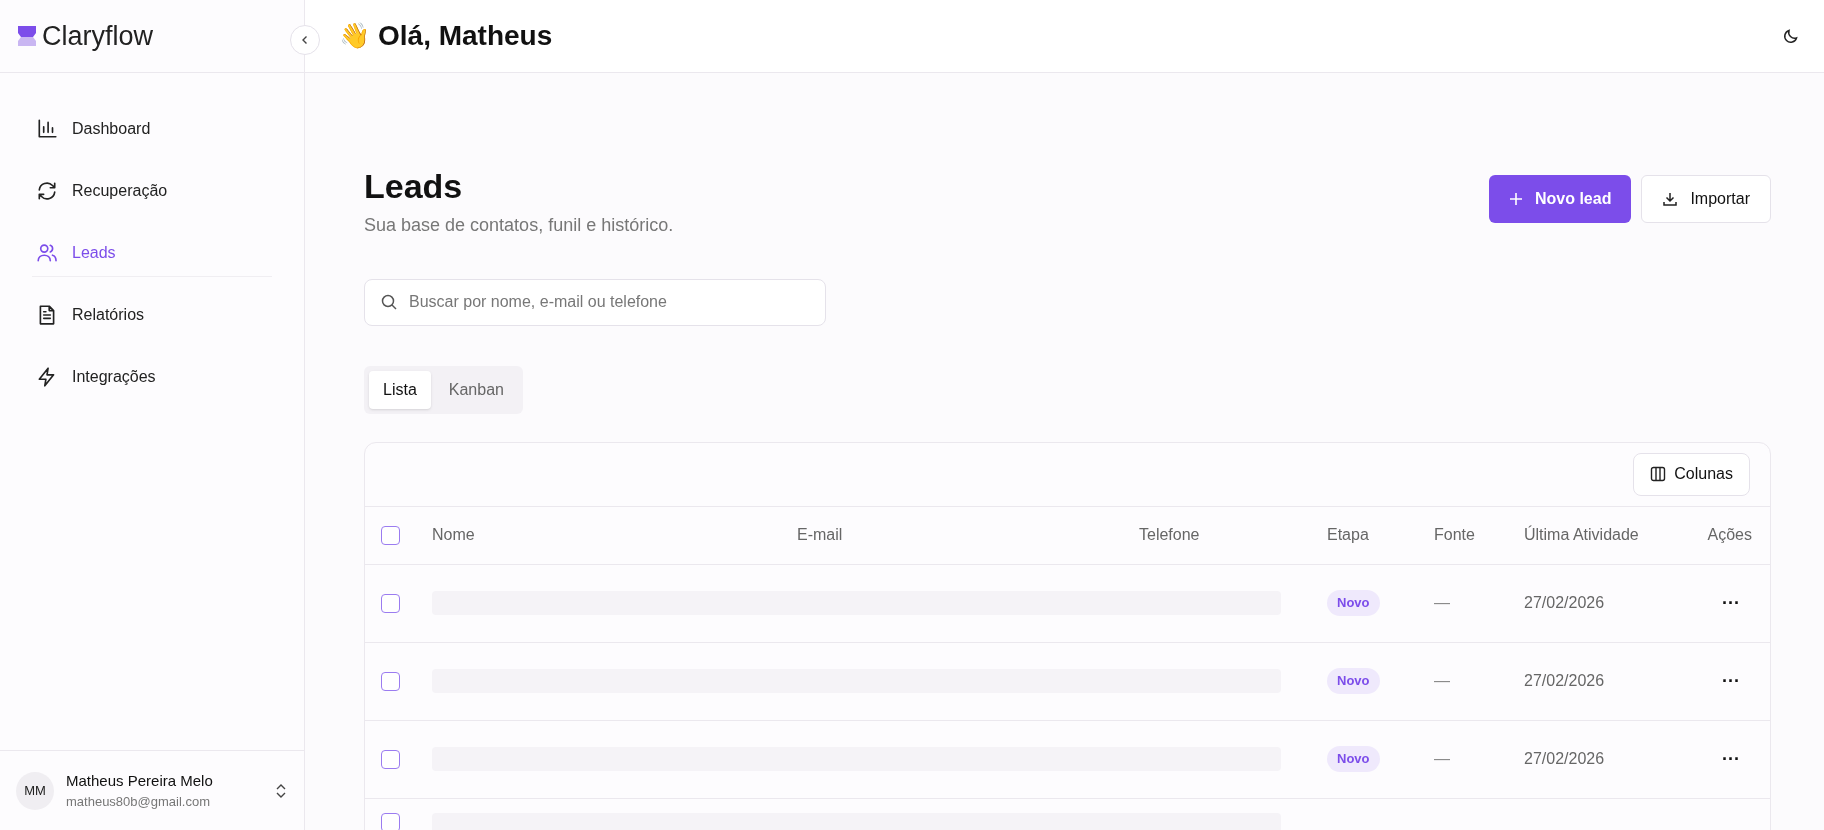 Image resolution: width=1824 pixels, height=830 pixels. Describe the element at coordinates (98, 36) in the screenshot. I see `brand-name: Claryflow` at that location.